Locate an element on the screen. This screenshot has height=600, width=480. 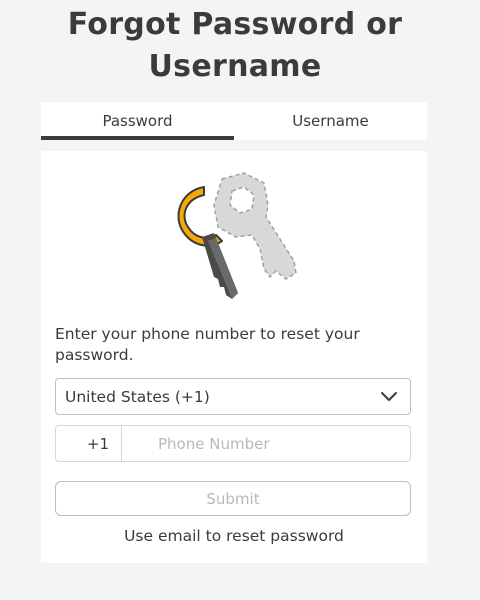
phone-country-code: +1 is located at coordinates (89, 443).